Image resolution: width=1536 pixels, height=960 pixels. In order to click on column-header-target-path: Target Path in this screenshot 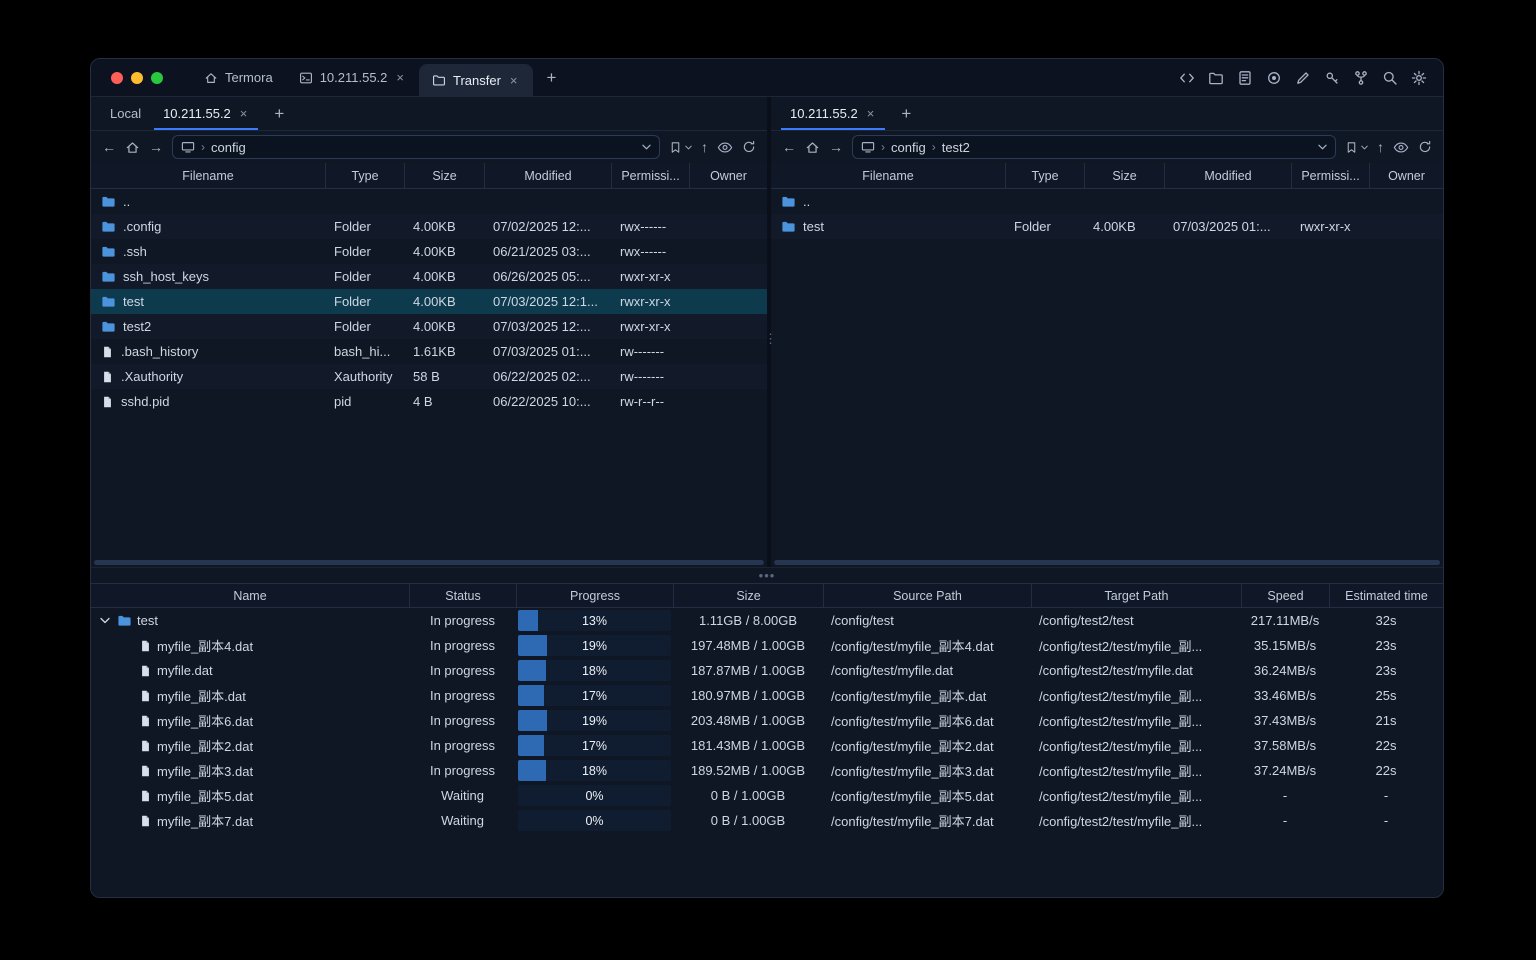, I will do `click(1136, 595)`.